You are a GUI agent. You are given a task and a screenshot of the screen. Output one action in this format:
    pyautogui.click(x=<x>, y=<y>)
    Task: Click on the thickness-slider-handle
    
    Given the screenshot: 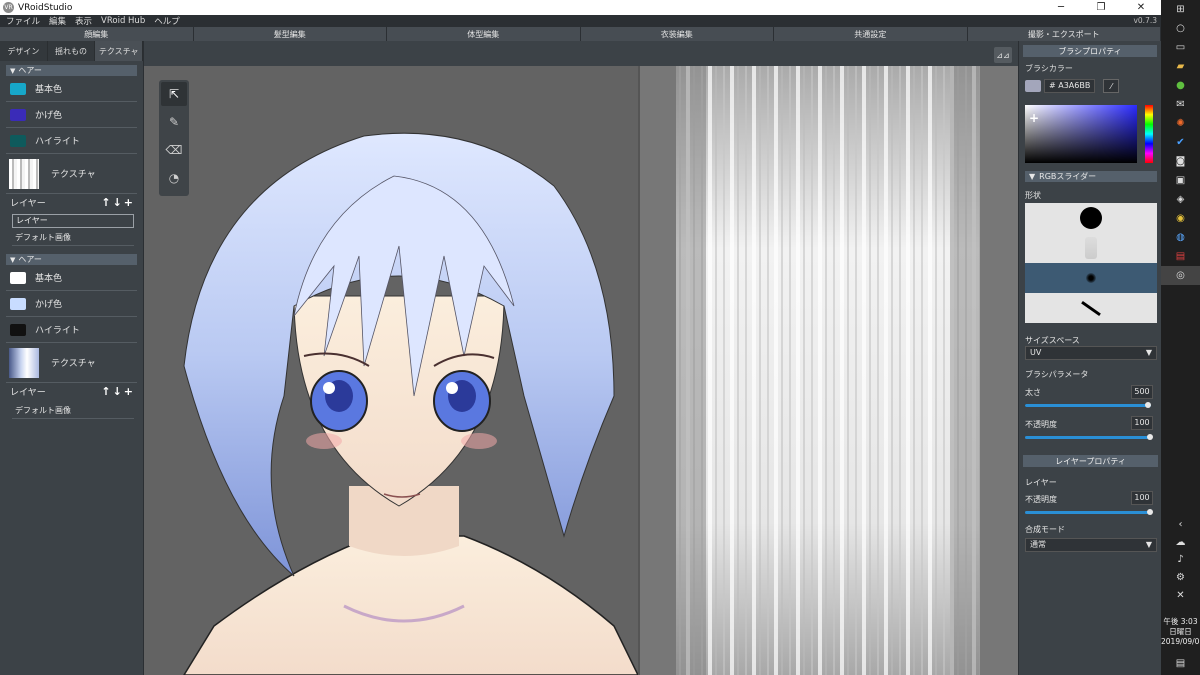 What is the action you would take?
    pyautogui.click(x=1148, y=405)
    